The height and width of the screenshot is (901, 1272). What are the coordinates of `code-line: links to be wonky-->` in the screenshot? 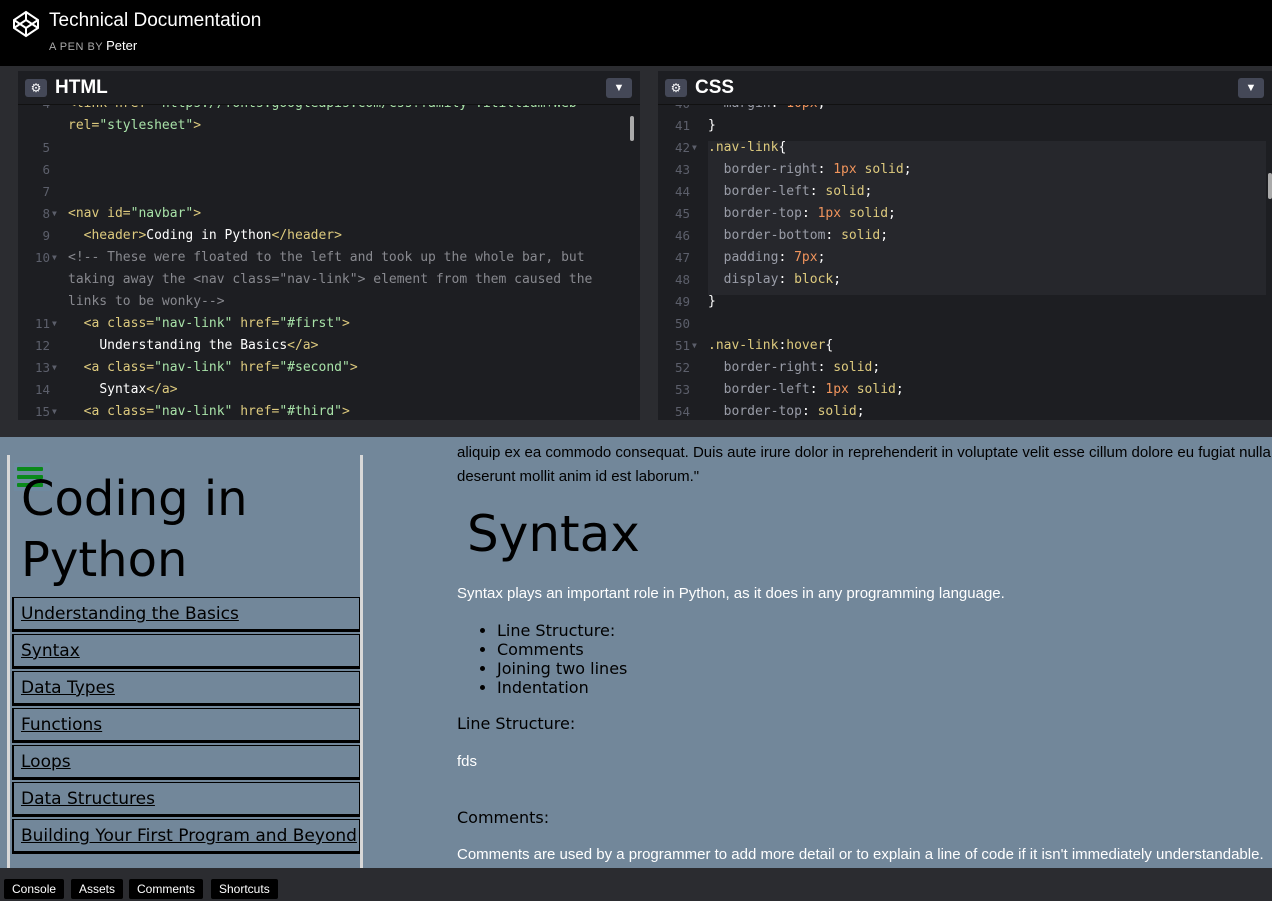 It's located at (329, 302).